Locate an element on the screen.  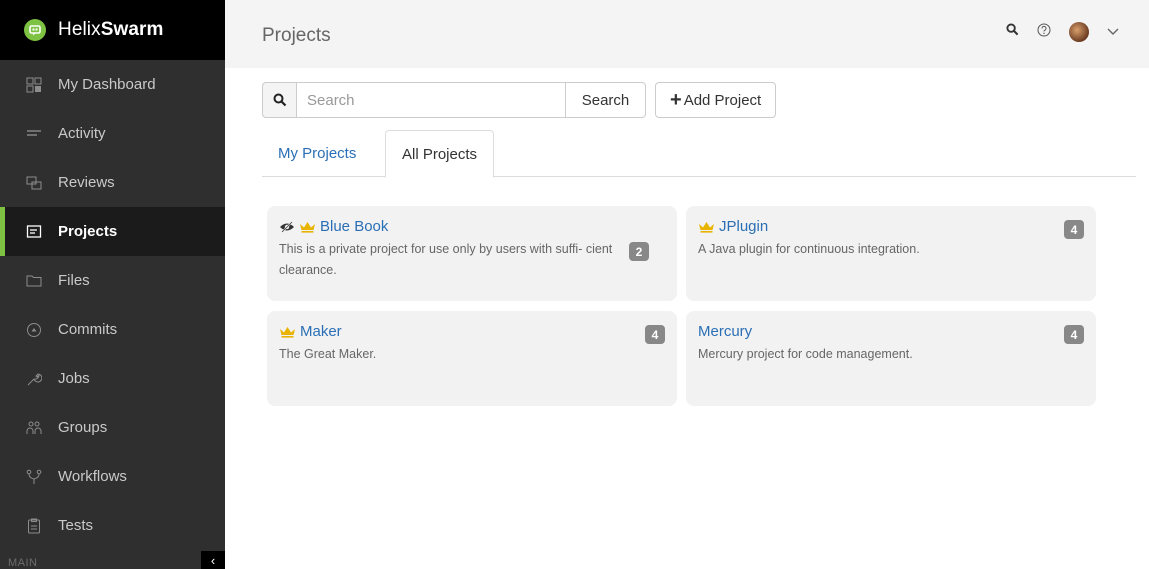
wrench-icon is located at coordinates (37, 379).